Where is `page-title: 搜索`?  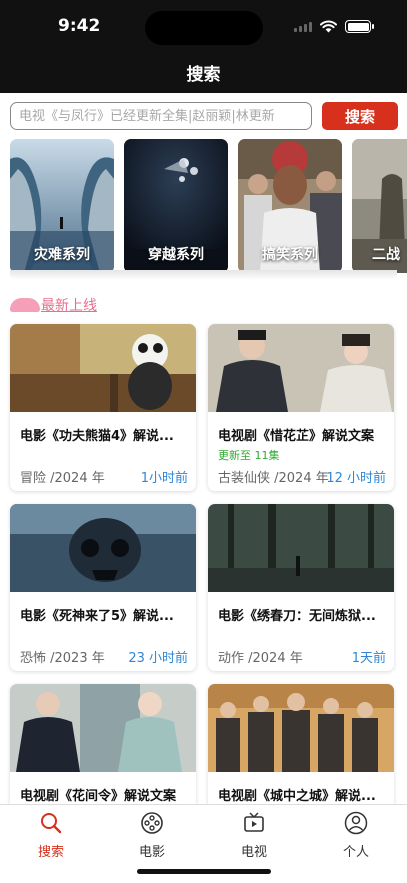 page-title: 搜索 is located at coordinates (203, 75).